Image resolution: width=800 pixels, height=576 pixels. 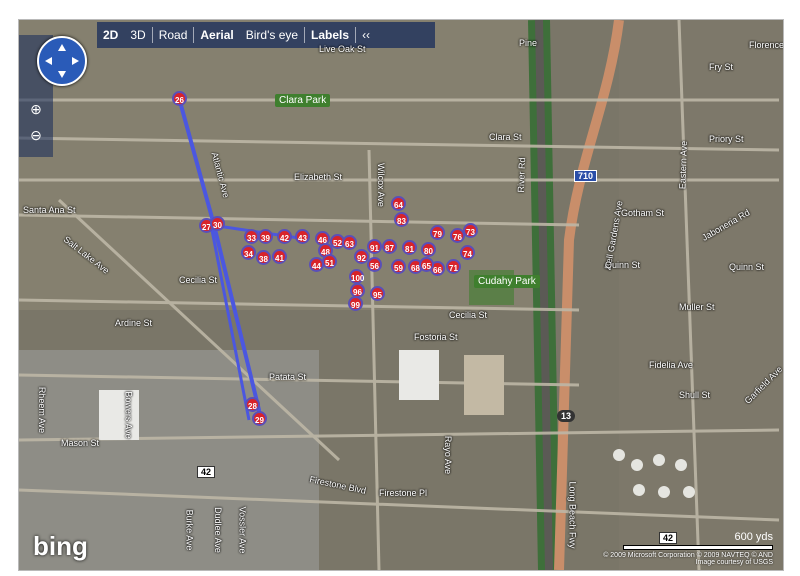 What do you see at coordinates (572, 515) in the screenshot?
I see `street-label: Long Beach Fwy` at bounding box center [572, 515].